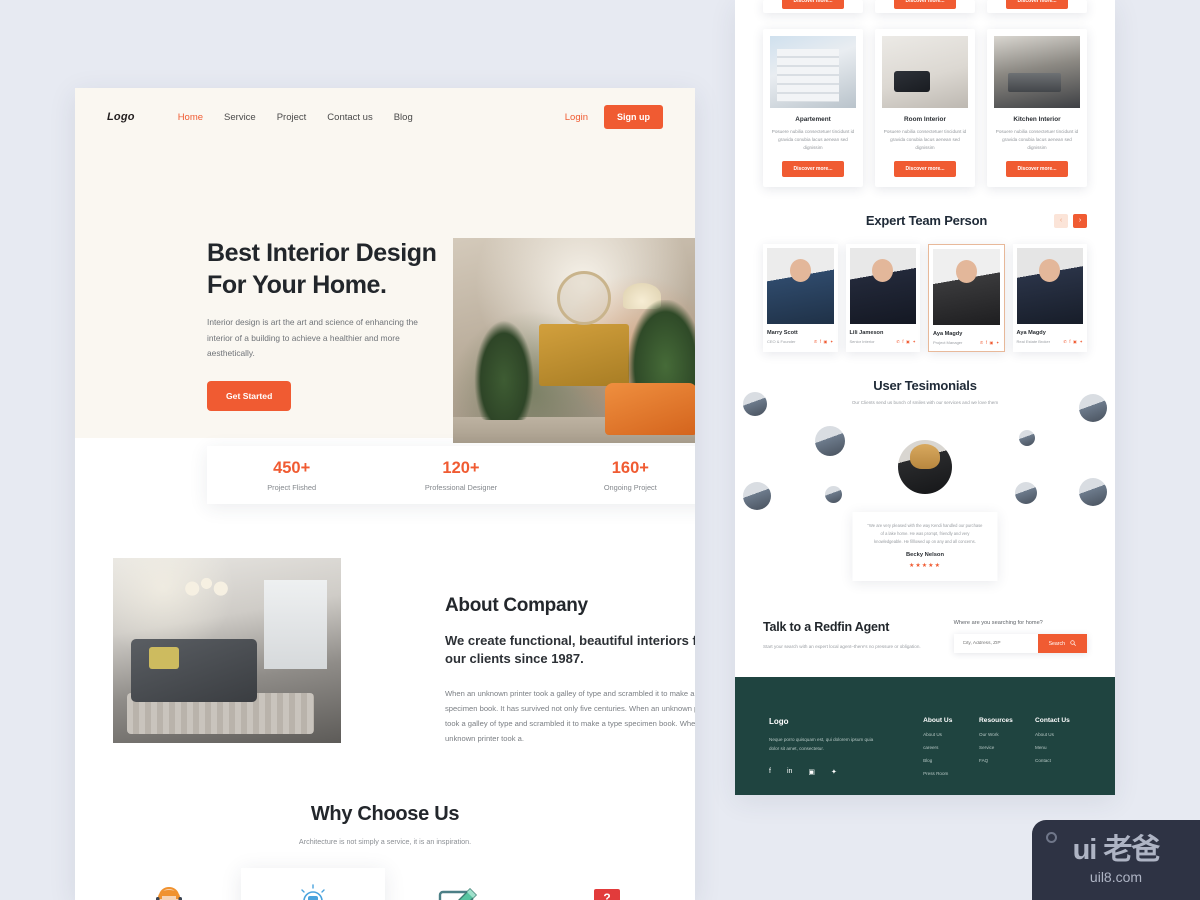 The width and height of the screenshot is (1200, 900). What do you see at coordinates (1033, 342) in the screenshot?
I see `team-member-role: Real Estate Broker` at bounding box center [1033, 342].